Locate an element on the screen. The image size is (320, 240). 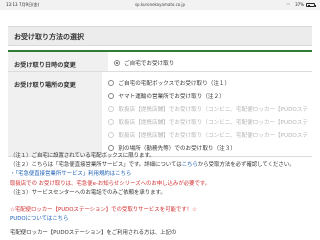
note-2-text-end: から受取方法を必ず確認してください。 is located at coordinates (246, 165).